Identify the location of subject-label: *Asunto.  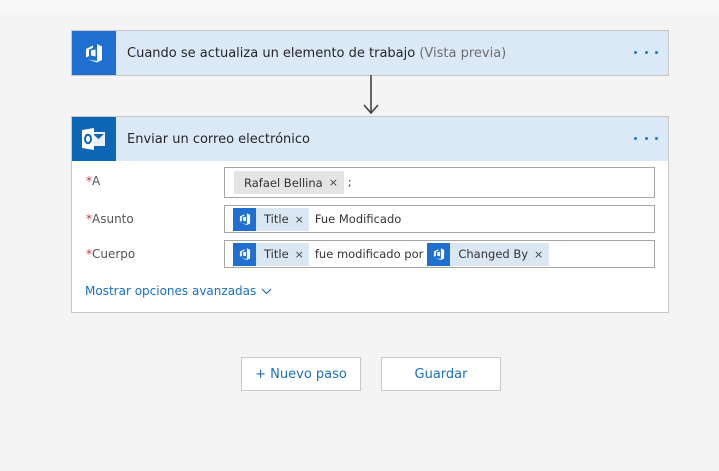
(110, 219).